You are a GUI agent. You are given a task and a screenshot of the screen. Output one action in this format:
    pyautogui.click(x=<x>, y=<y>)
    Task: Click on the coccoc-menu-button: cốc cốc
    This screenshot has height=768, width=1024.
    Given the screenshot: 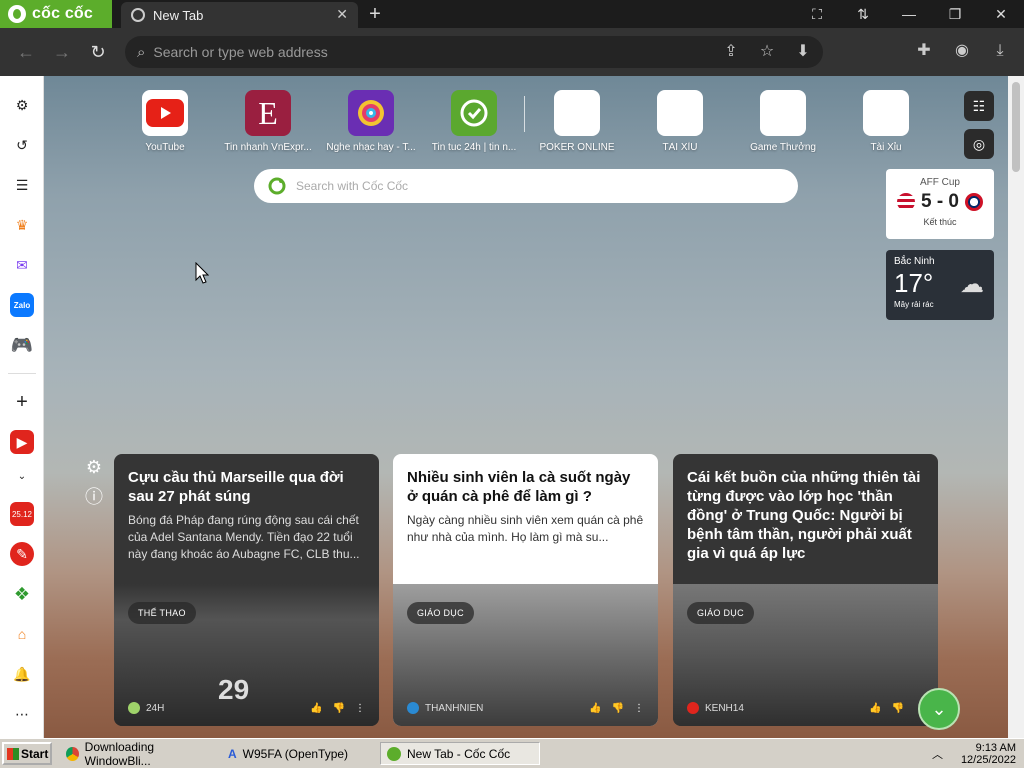 What is the action you would take?
    pyautogui.click(x=56, y=14)
    